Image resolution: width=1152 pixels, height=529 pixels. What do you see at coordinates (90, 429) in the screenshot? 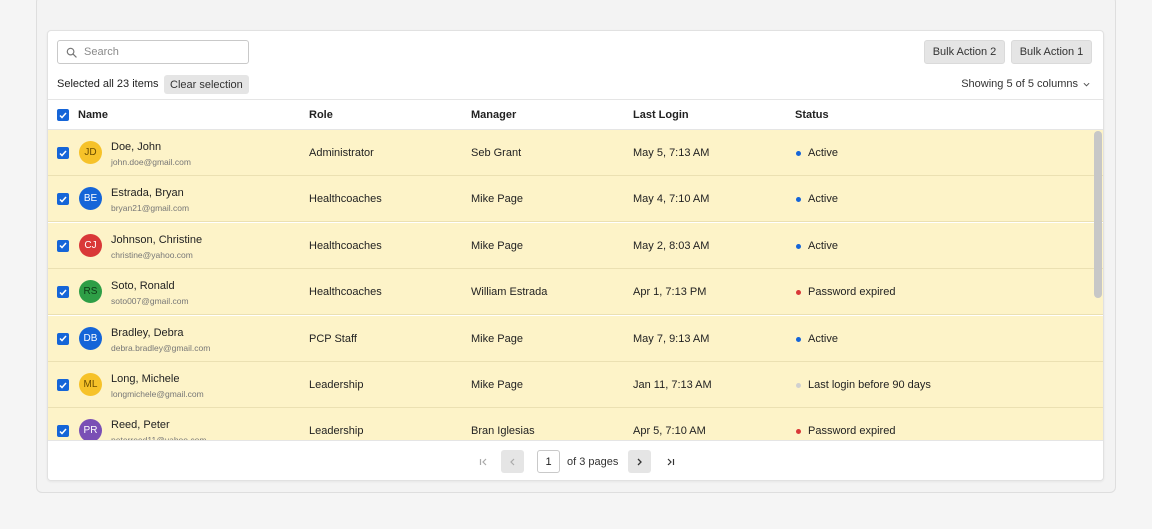
I see `avatar: PR` at bounding box center [90, 429].